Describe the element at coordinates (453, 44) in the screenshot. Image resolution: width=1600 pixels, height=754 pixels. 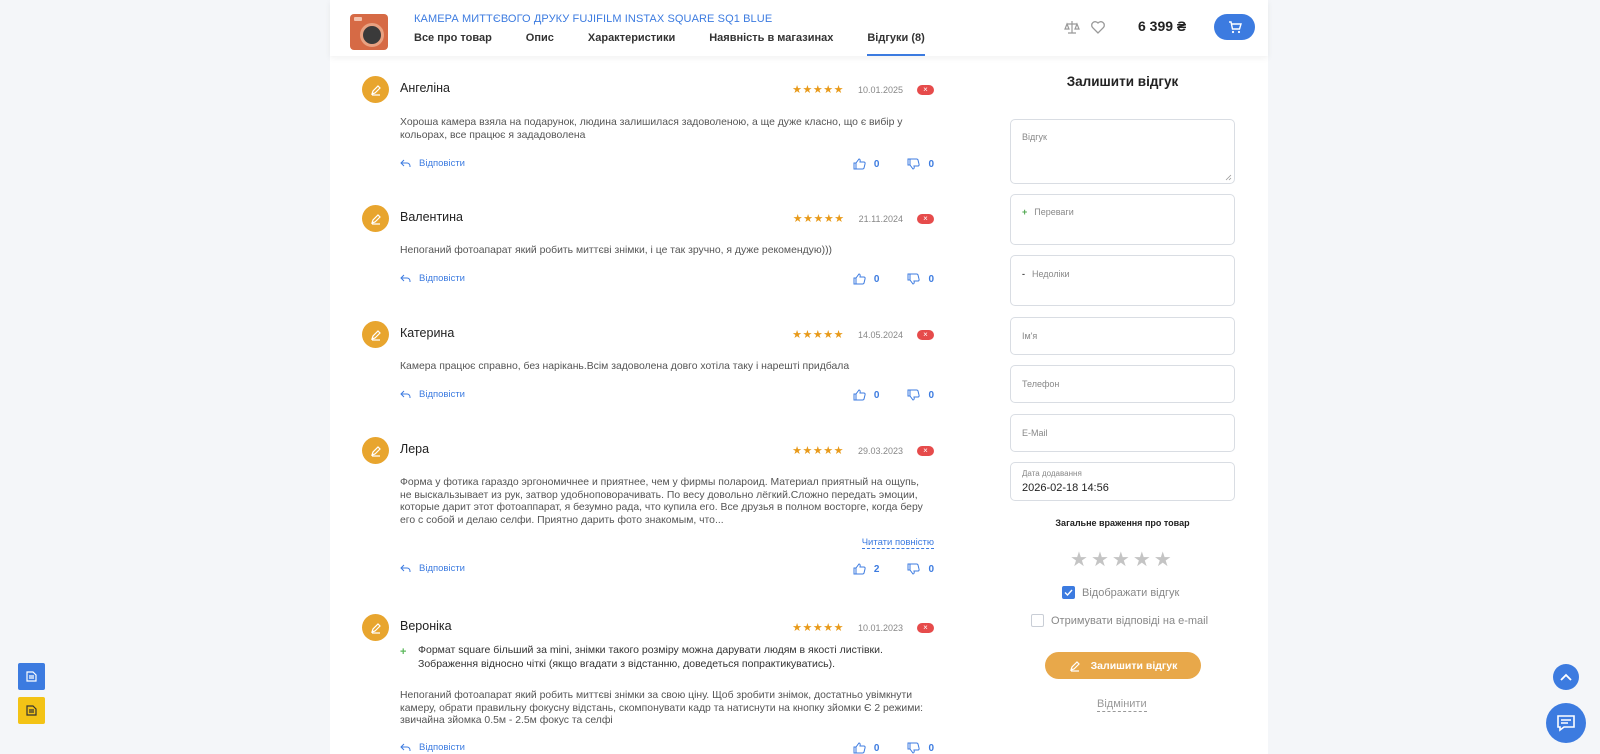
I see `tab-all-about: Все про товар` at that location.